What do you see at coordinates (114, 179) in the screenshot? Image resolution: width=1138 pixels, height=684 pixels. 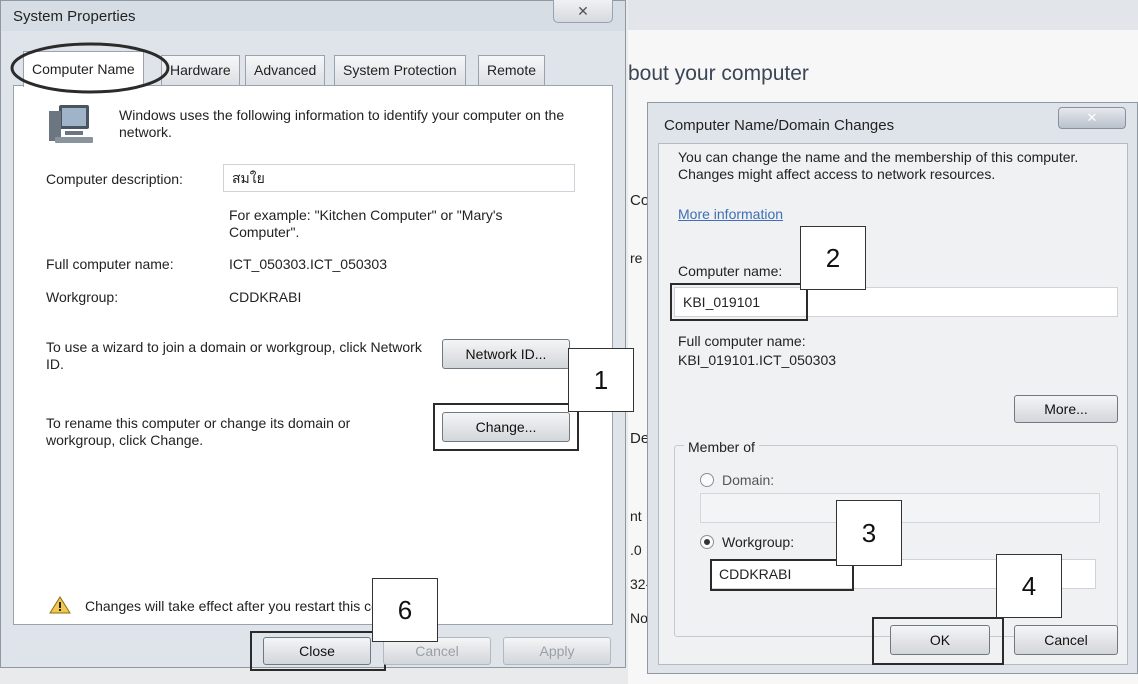 I see `computer-description-label: Computer description:` at bounding box center [114, 179].